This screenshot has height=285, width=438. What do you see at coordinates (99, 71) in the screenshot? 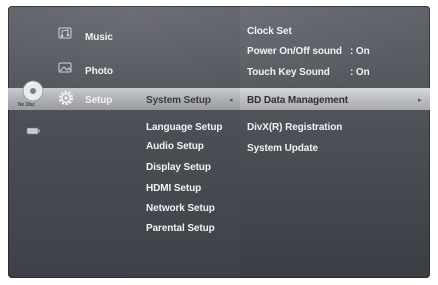
I see `menu-item-photo: Photo` at bounding box center [99, 71].